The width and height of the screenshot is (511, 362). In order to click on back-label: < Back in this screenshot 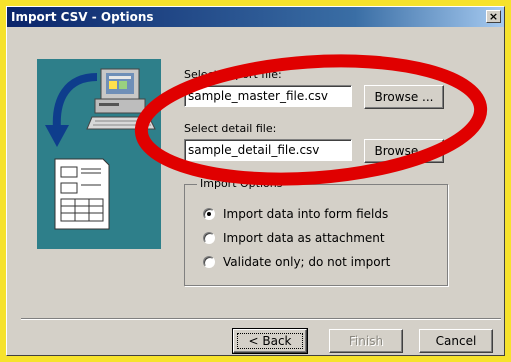, I will do `click(270, 341)`.